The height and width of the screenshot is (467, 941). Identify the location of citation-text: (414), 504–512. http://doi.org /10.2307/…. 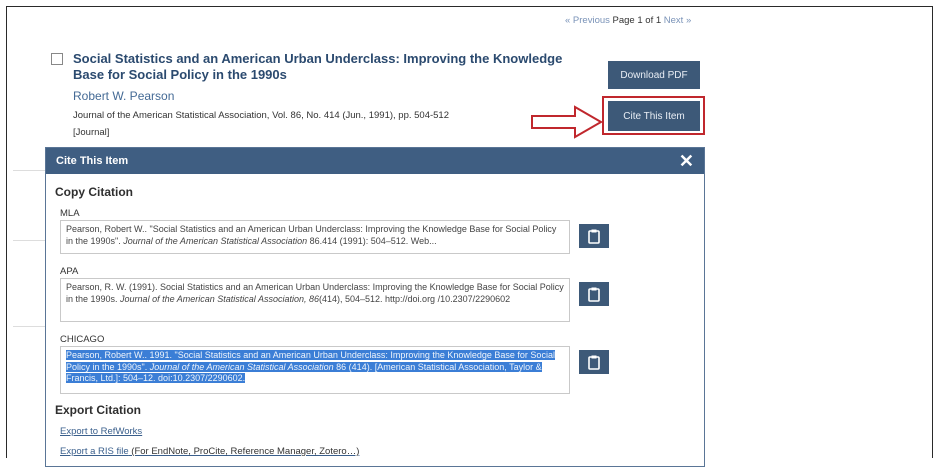
(414, 298).